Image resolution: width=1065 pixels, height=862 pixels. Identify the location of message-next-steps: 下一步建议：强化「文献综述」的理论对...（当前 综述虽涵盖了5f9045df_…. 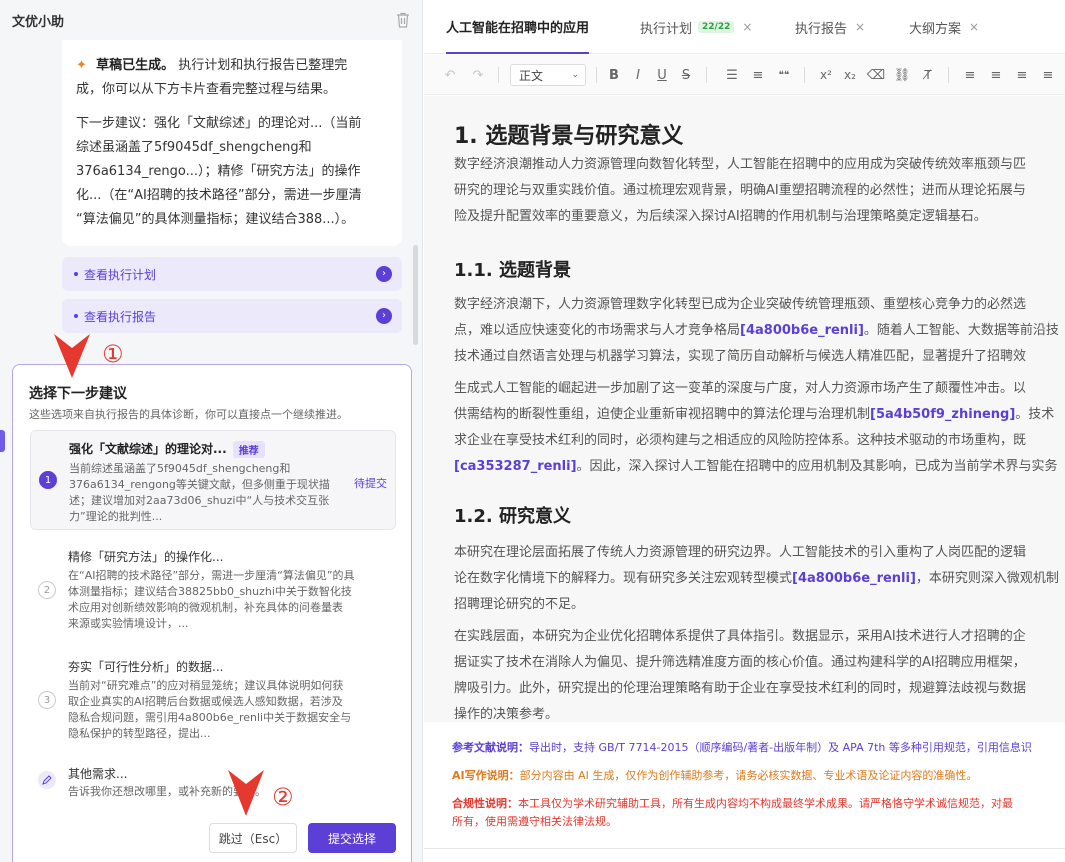
(219, 171).